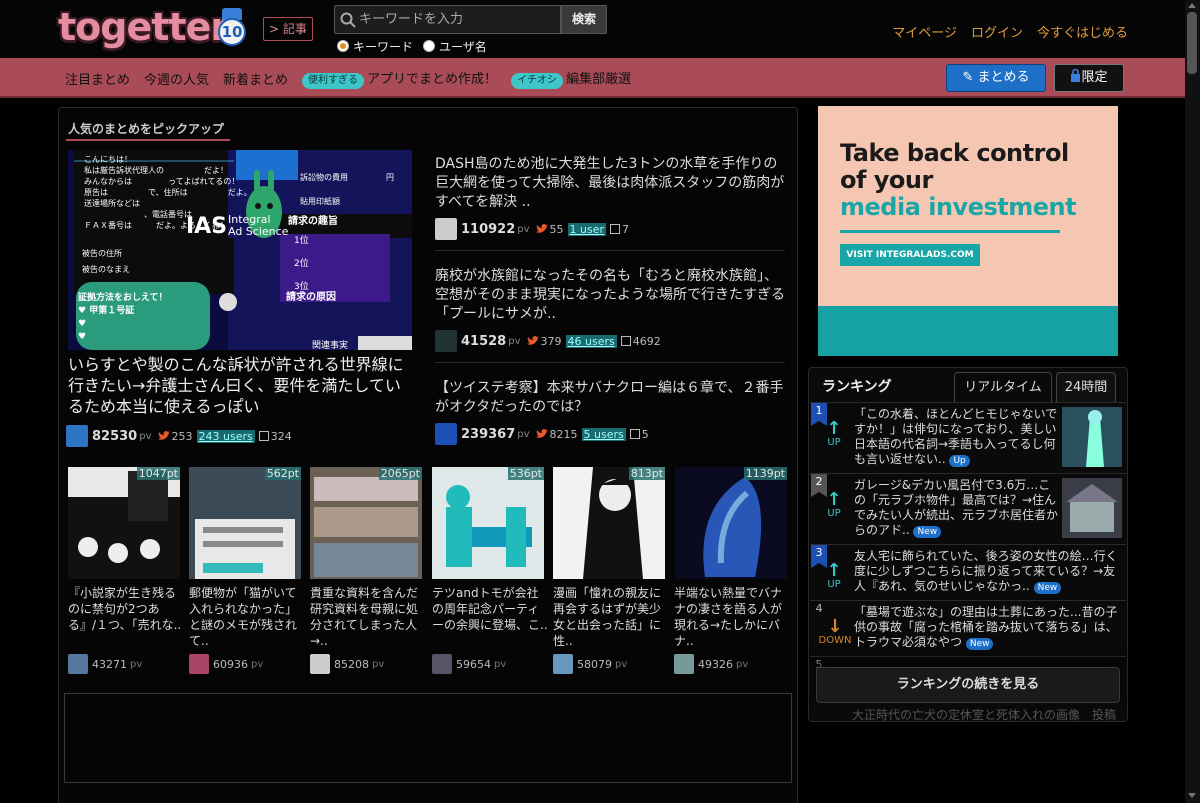 The width and height of the screenshot is (1200, 803). Describe the element at coordinates (417, 46) in the screenshot. I see `search-mode-radios: キーワード ユーザ名` at that location.